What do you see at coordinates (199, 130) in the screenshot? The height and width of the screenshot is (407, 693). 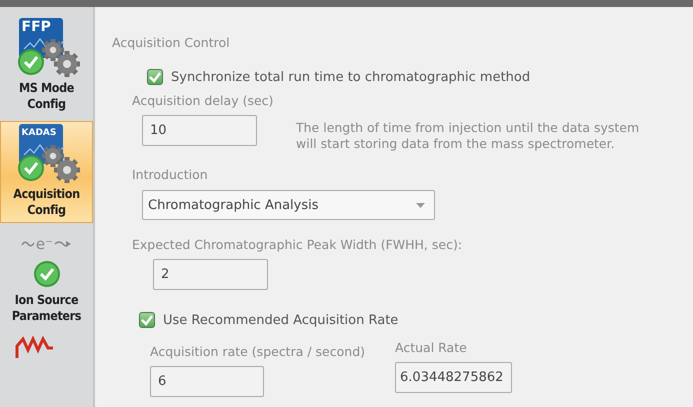 I see `input-field: 10` at bounding box center [199, 130].